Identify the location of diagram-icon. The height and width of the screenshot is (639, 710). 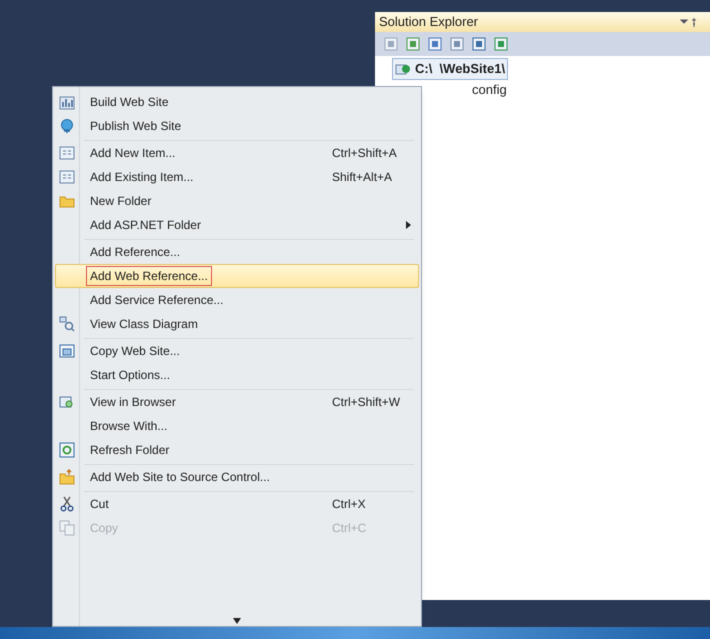
(67, 324).